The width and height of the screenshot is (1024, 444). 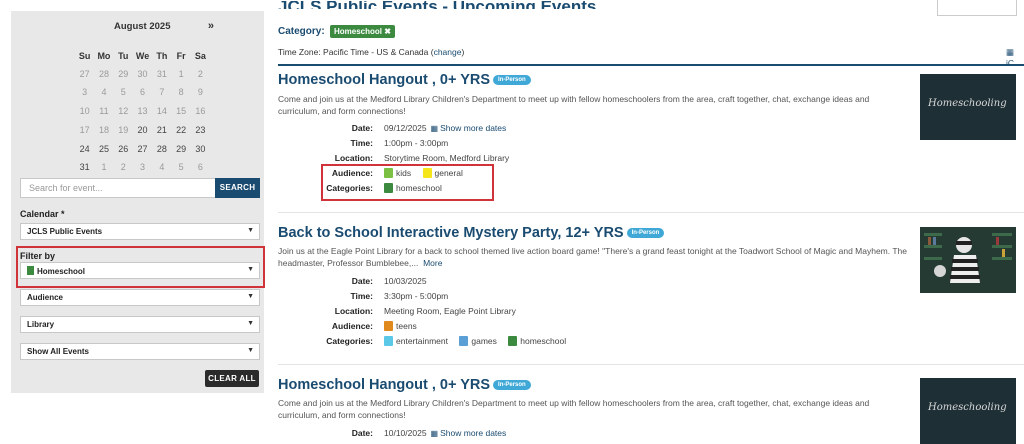 I want to click on calendar-day: 17, so click(x=84, y=130).